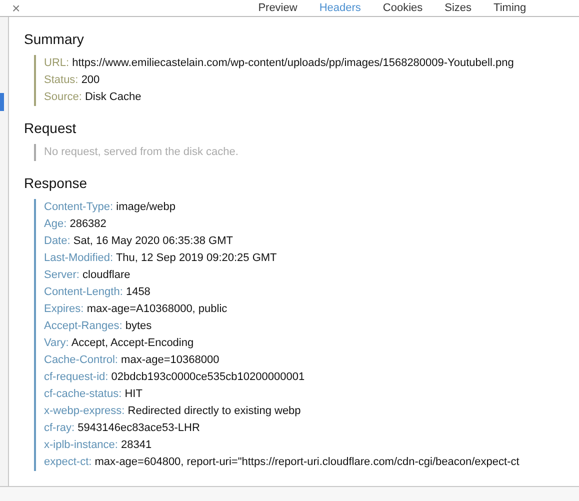 Image resolution: width=579 pixels, height=501 pixels. Describe the element at coordinates (173, 411) in the screenshot. I see `header-row-text: x-webp-express: Redirected directly to existing webp` at that location.